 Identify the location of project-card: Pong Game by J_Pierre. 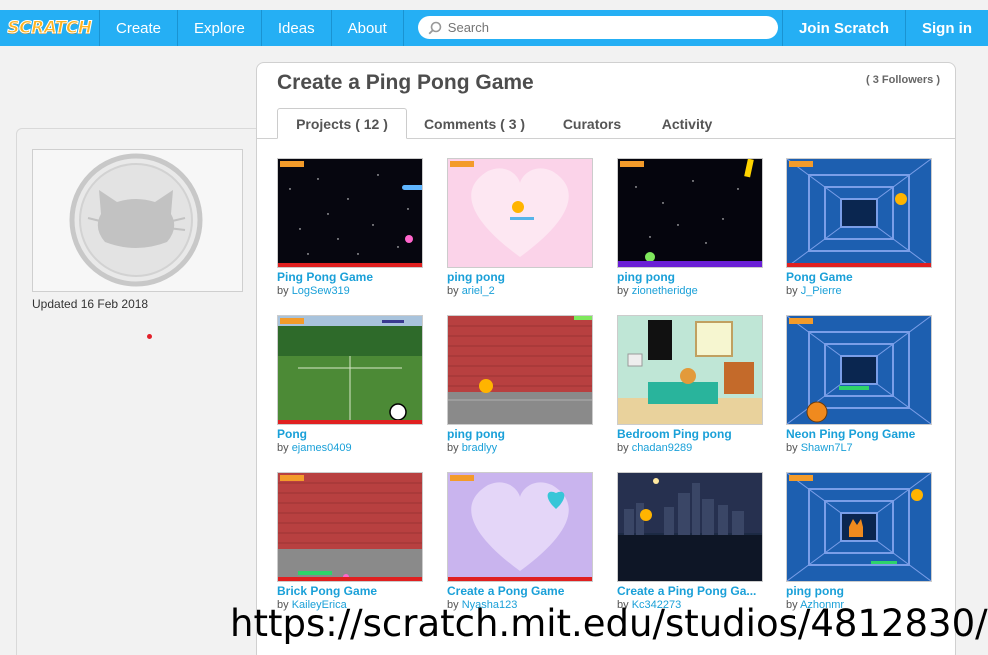
(859, 227).